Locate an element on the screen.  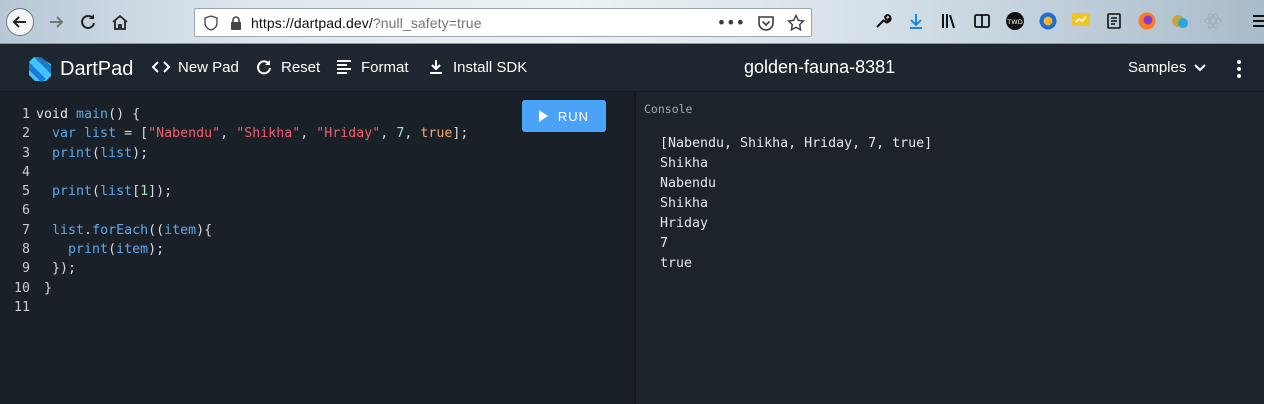
code-line: 5 print(list[1]); is located at coordinates (234, 191).